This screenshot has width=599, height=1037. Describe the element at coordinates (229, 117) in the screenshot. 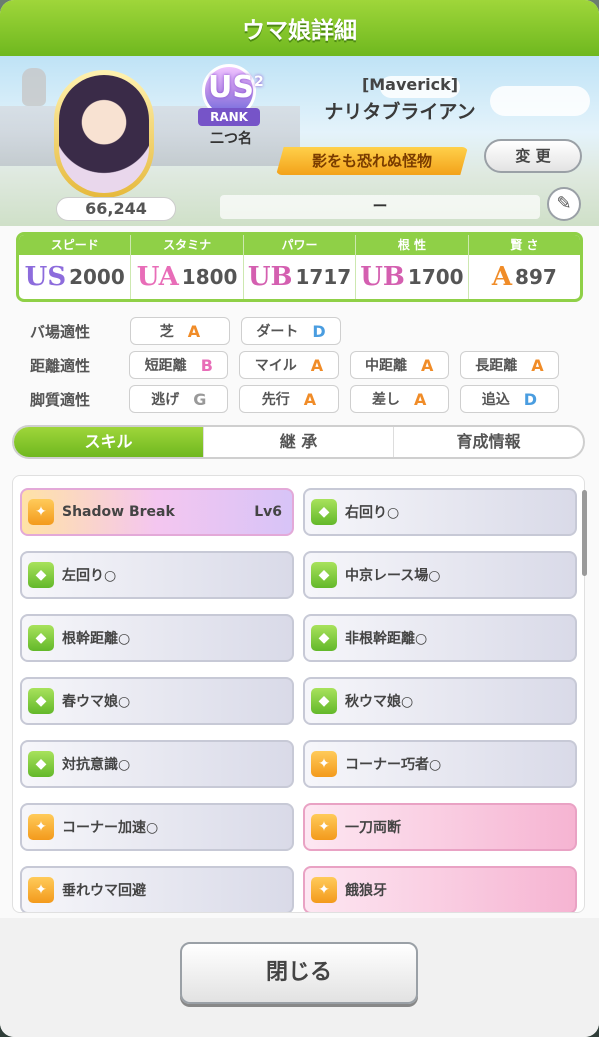

I see `rank-label: RANK` at that location.